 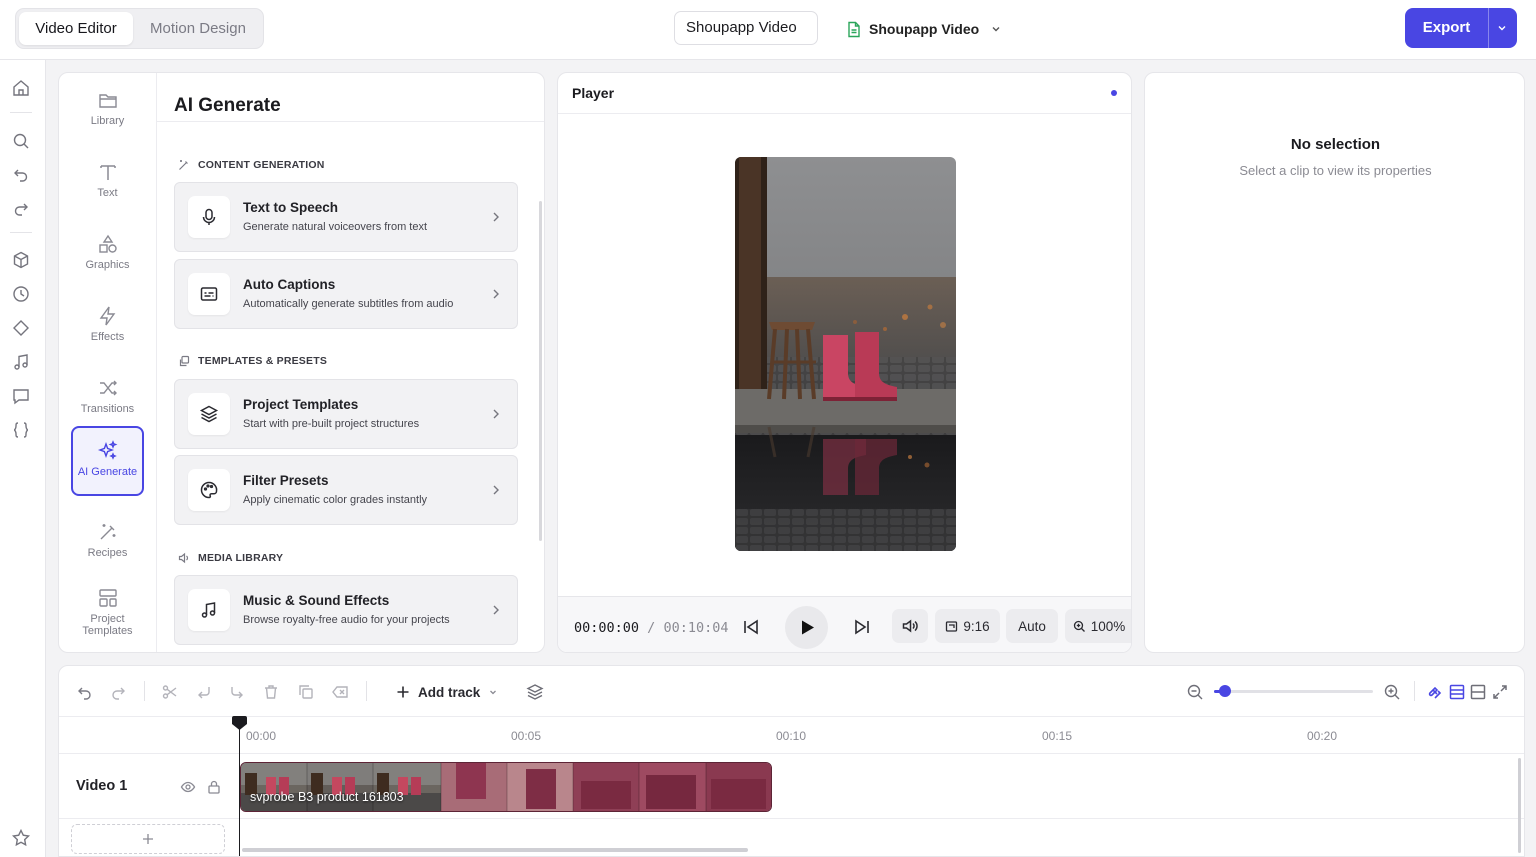 What do you see at coordinates (806, 627) in the screenshot?
I see `play-button` at bounding box center [806, 627].